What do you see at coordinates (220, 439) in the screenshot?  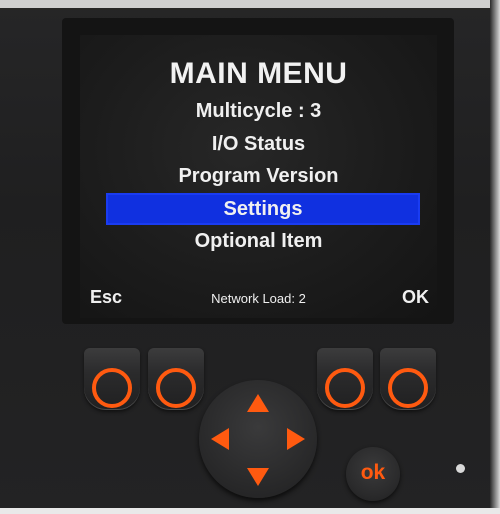 I see `arrow-left-icon` at bounding box center [220, 439].